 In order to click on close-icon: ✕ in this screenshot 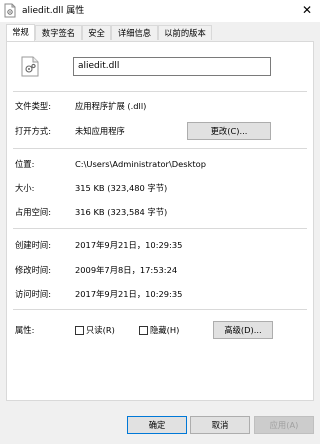, I will do `click(307, 10)`.